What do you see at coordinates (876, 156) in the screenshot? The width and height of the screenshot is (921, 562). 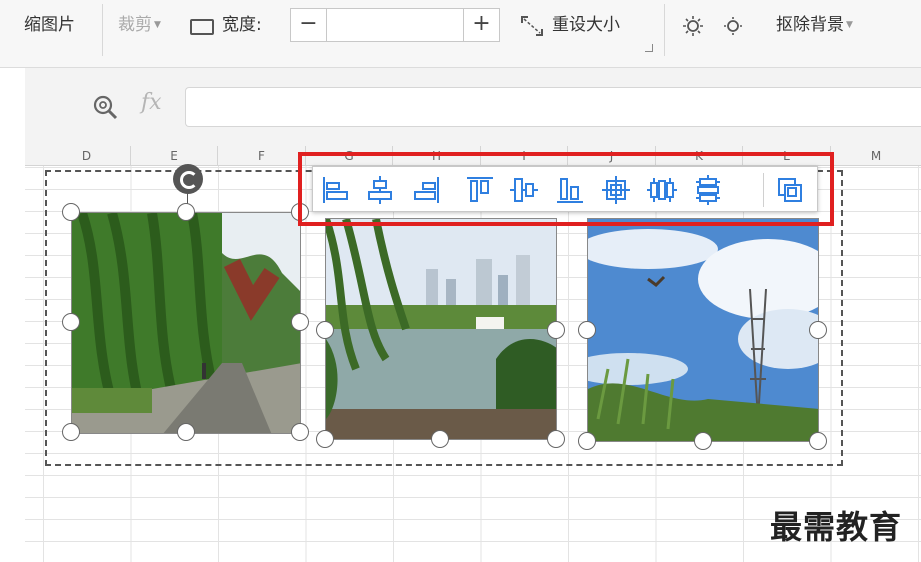 I see `column-header-m: M` at bounding box center [876, 156].